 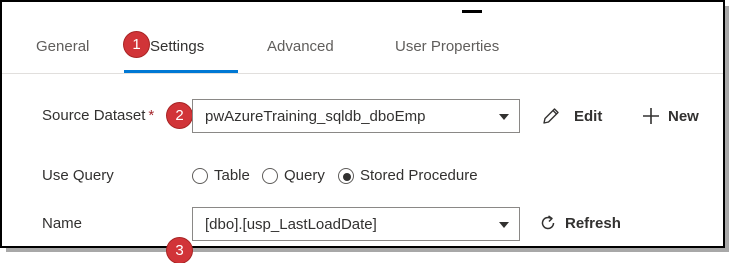 I want to click on required-marker: *, so click(x=151, y=115).